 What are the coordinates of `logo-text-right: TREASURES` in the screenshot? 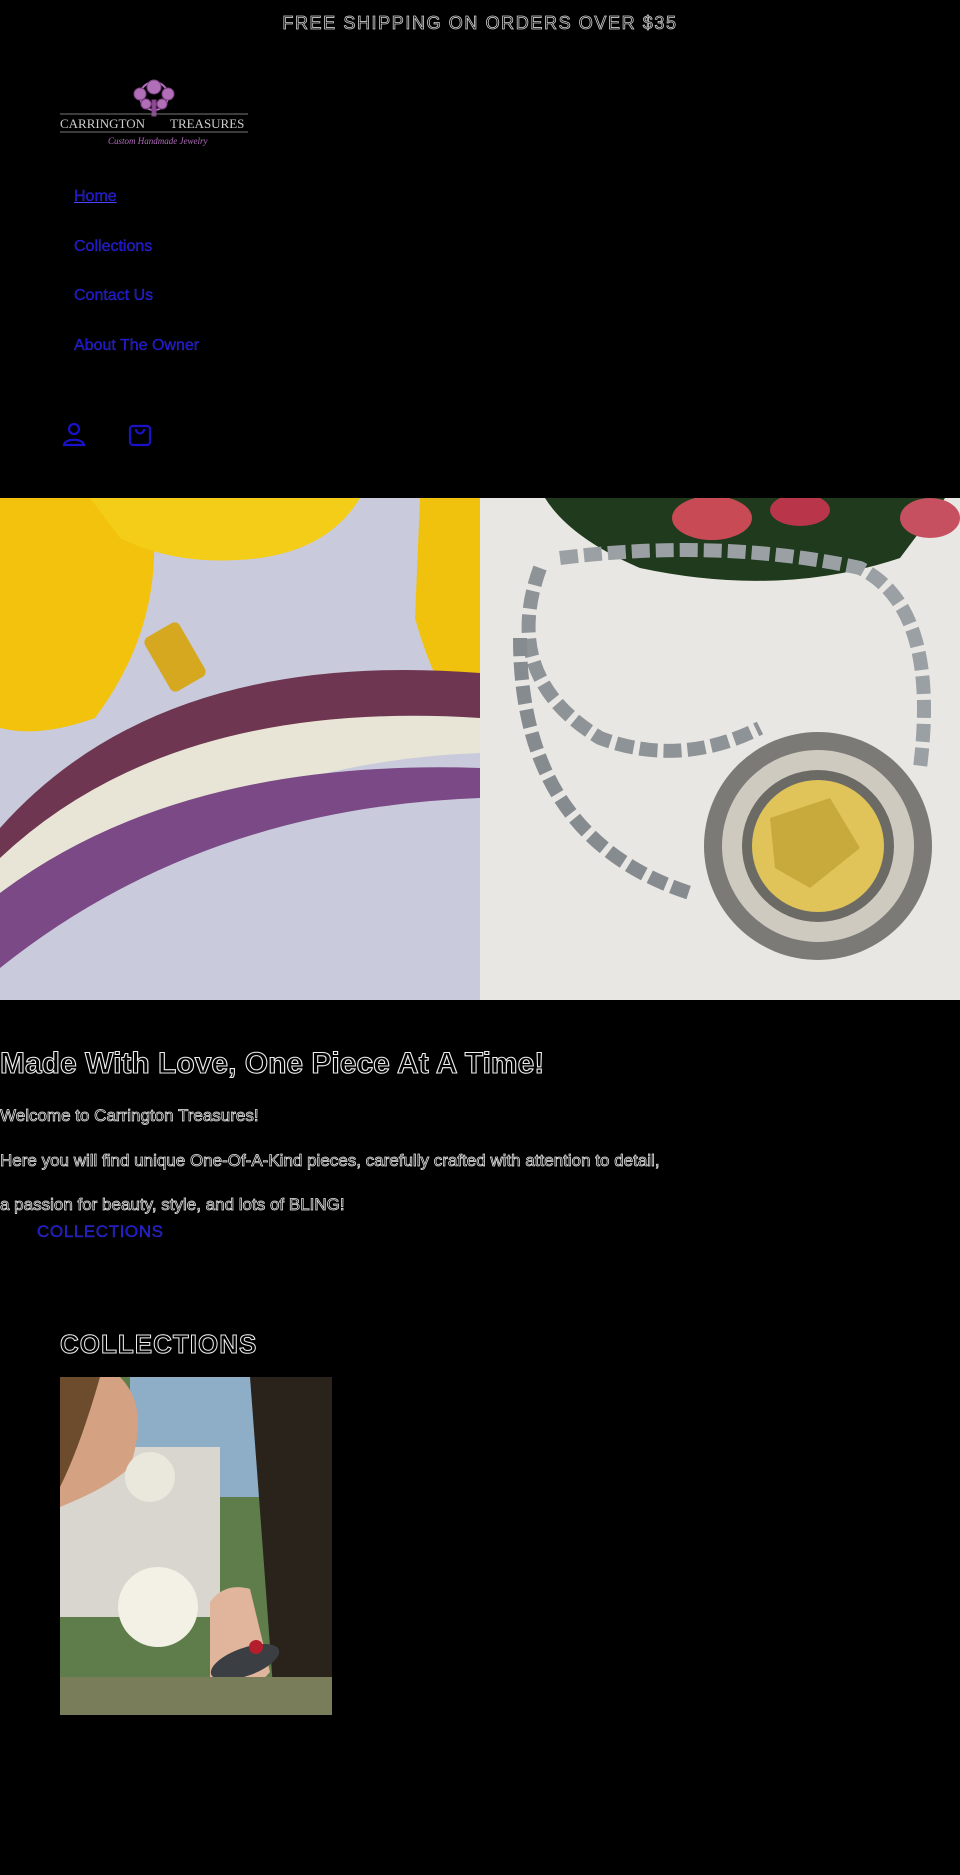 It's located at (207, 123).